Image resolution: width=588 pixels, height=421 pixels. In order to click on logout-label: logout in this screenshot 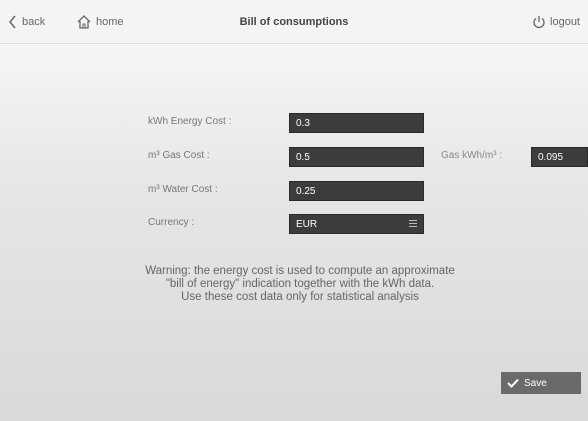, I will do `click(565, 22)`.